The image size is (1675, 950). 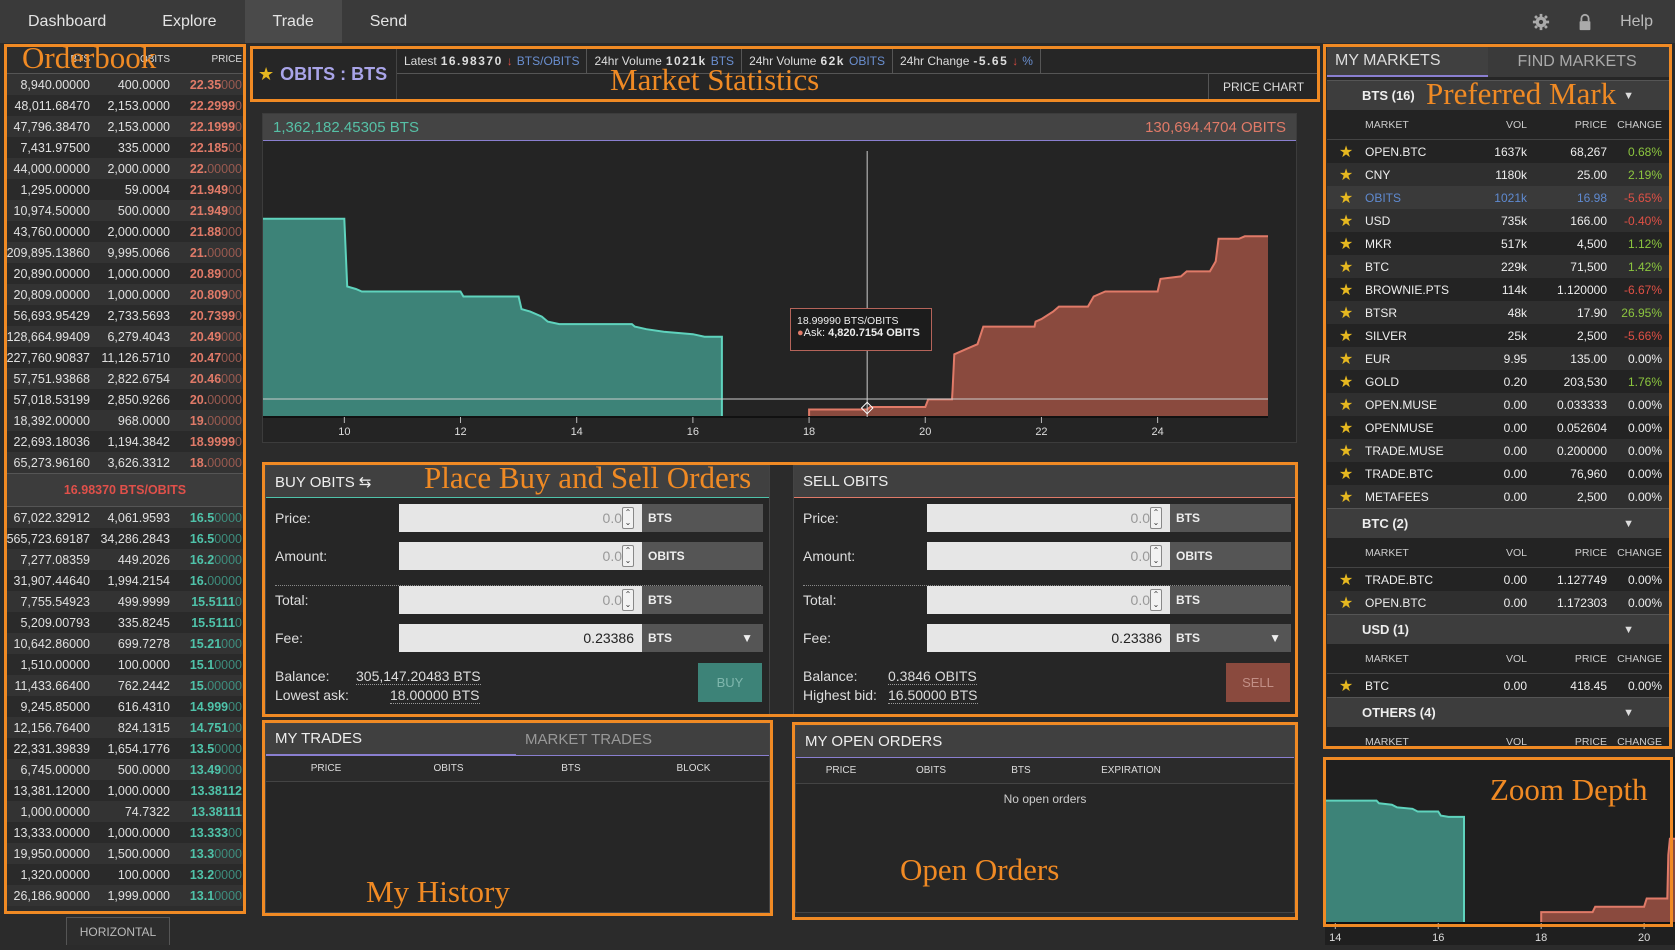 What do you see at coordinates (125, 685) in the screenshot?
I see `bid-row: 11,433.66400 762.2442 15.00000` at bounding box center [125, 685].